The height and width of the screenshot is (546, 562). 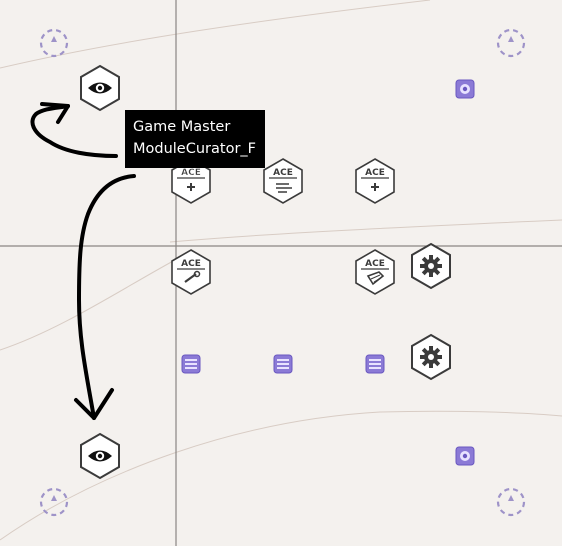 What do you see at coordinates (195, 139) in the screenshot?
I see `tooltip: Game Master ModuleCurator_F` at bounding box center [195, 139].